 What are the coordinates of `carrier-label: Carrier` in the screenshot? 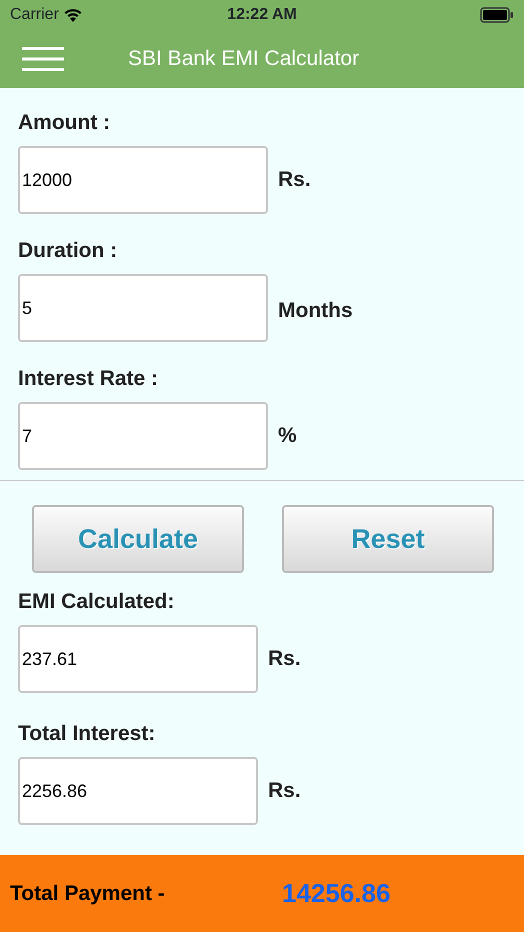 It's located at (34, 15).